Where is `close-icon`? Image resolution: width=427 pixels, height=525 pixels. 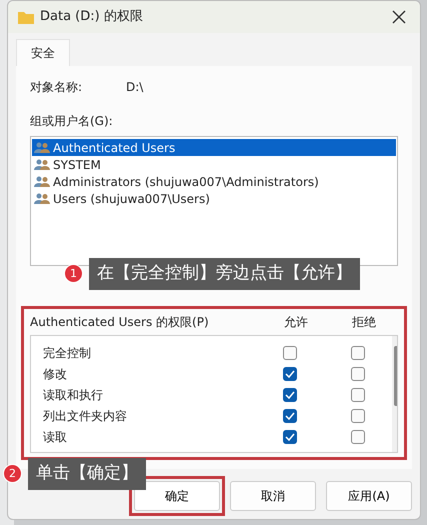 close-icon is located at coordinates (399, 17).